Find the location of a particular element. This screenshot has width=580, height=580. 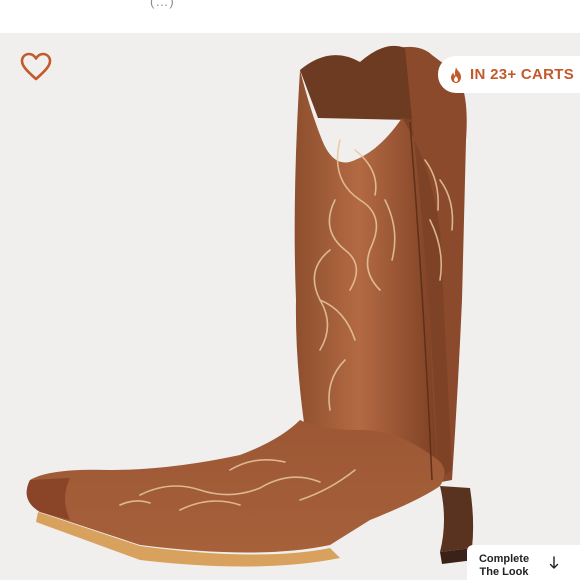

in-carts-badge: IN 23+ CARTS is located at coordinates (509, 74).